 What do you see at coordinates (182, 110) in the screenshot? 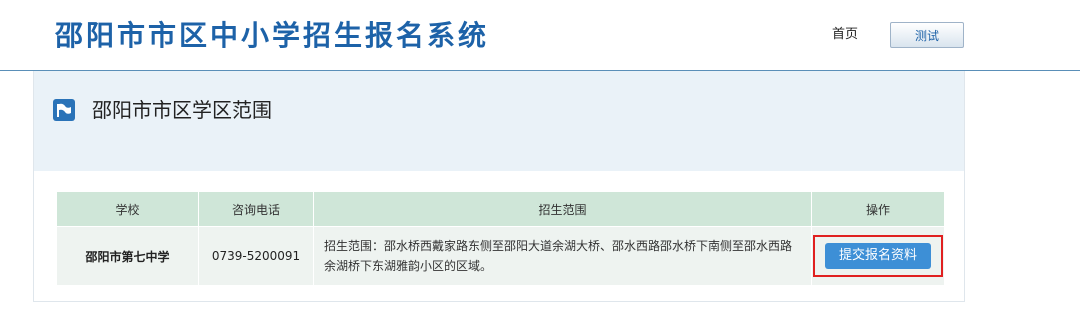
I see `panel-title: 邵阳市市区学区范围` at bounding box center [182, 110].